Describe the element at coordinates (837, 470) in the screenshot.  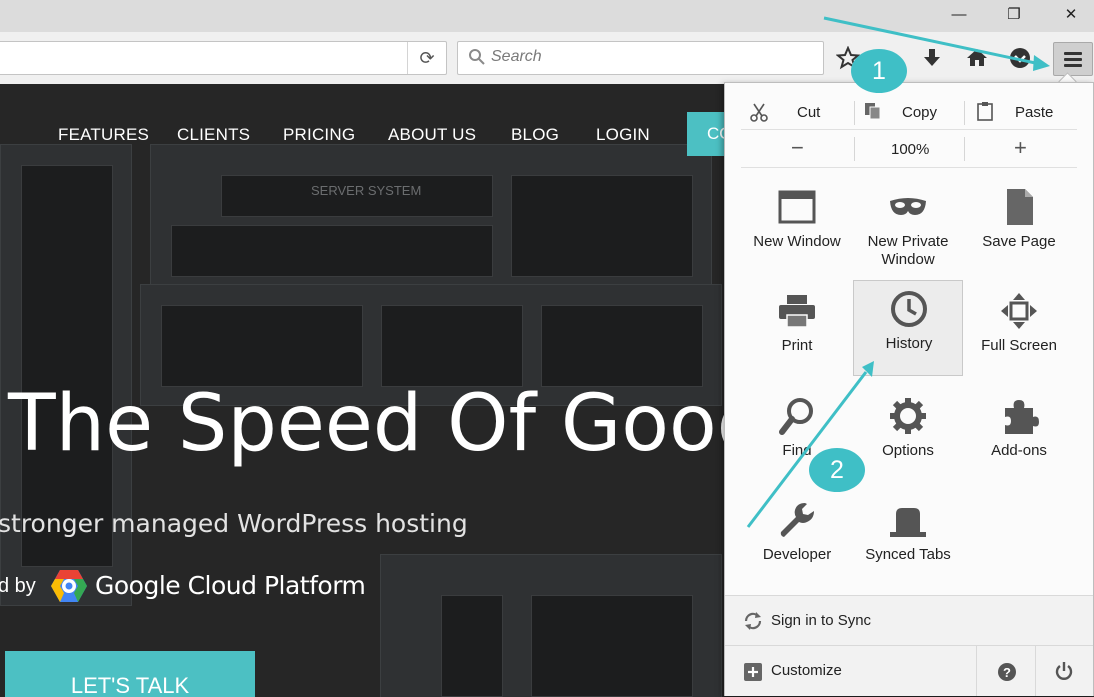
I see `callout-step-2: 2` at that location.